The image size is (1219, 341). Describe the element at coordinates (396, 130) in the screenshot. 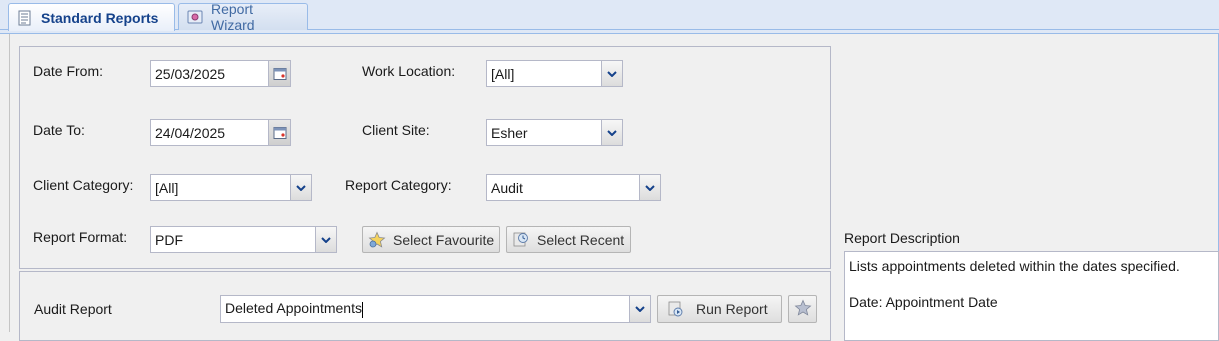

I see `client-site-label: Client Site:` at that location.